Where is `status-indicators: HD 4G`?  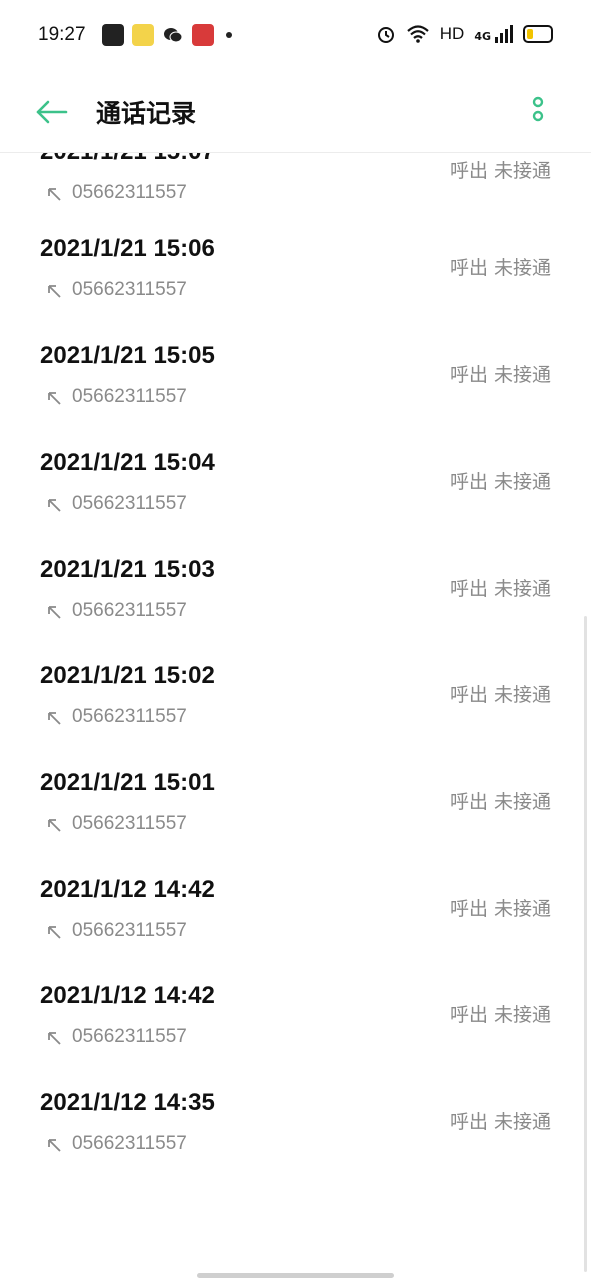
status-indicators: HD 4G is located at coordinates (464, 34).